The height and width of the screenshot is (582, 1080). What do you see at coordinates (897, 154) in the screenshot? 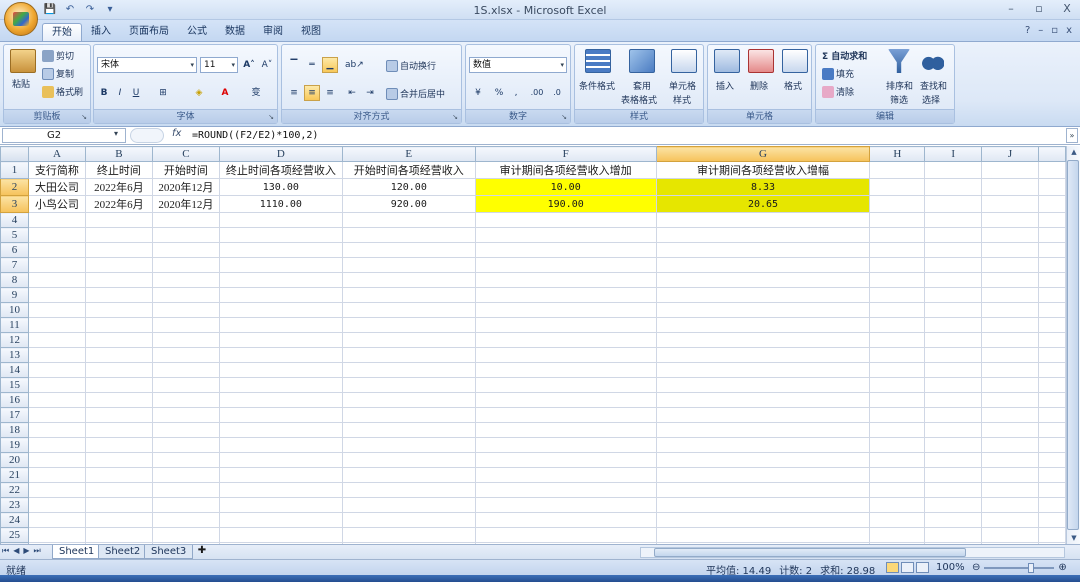
I see `column-header: H` at bounding box center [897, 154].